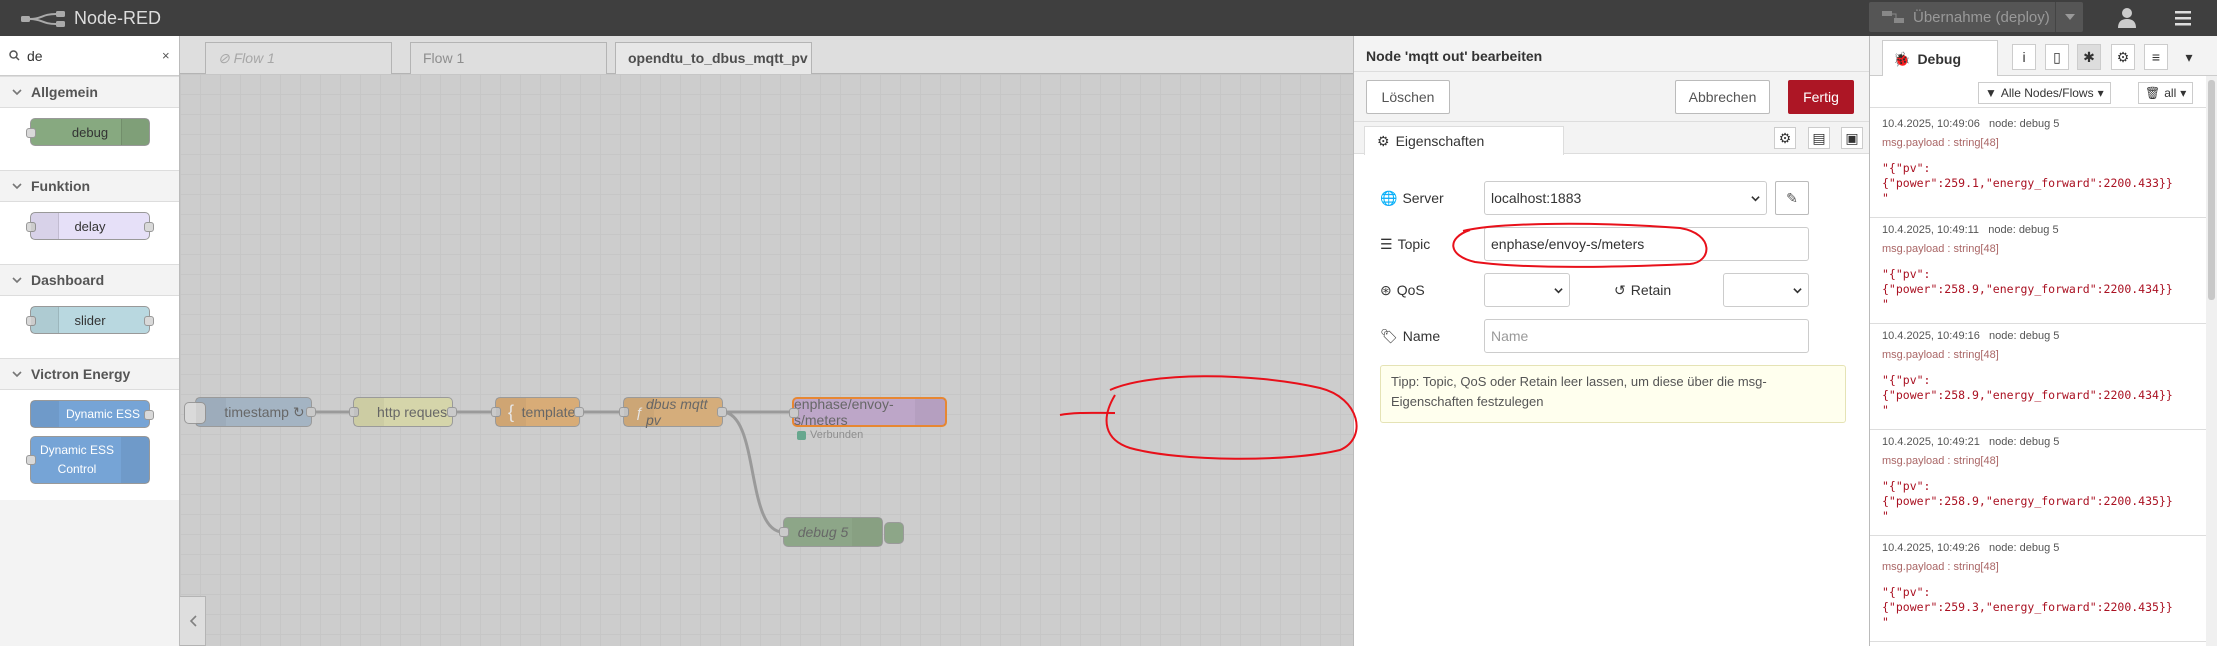 The height and width of the screenshot is (646, 2217). Describe the element at coordinates (1931, 230) in the screenshot. I see `message-time: 10.4.2025, 10:49:11` at that location.